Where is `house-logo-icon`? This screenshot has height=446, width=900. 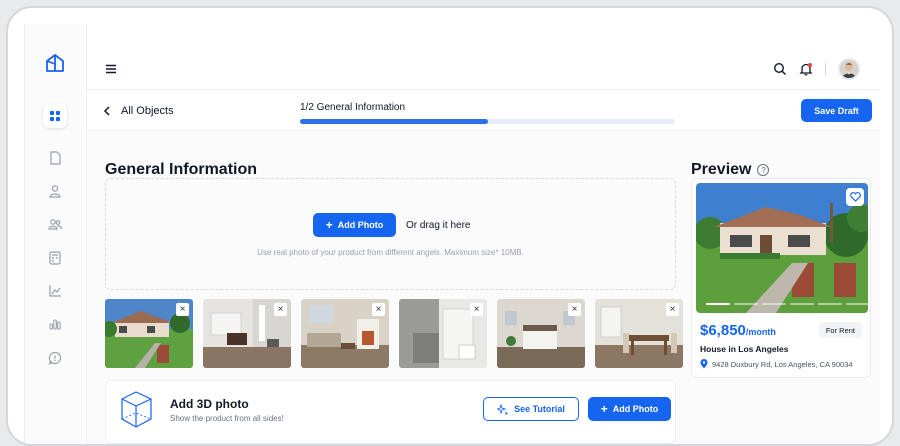
house-logo-icon is located at coordinates (55, 63).